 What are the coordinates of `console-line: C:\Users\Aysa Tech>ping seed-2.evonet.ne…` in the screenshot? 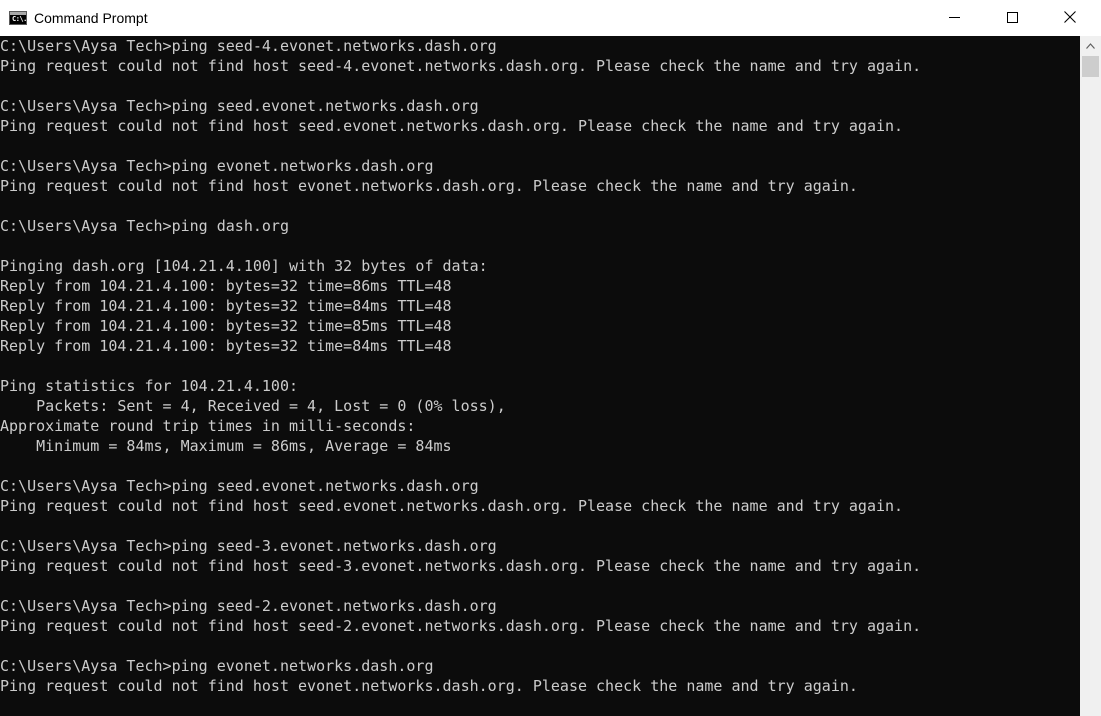 It's located at (248, 606).